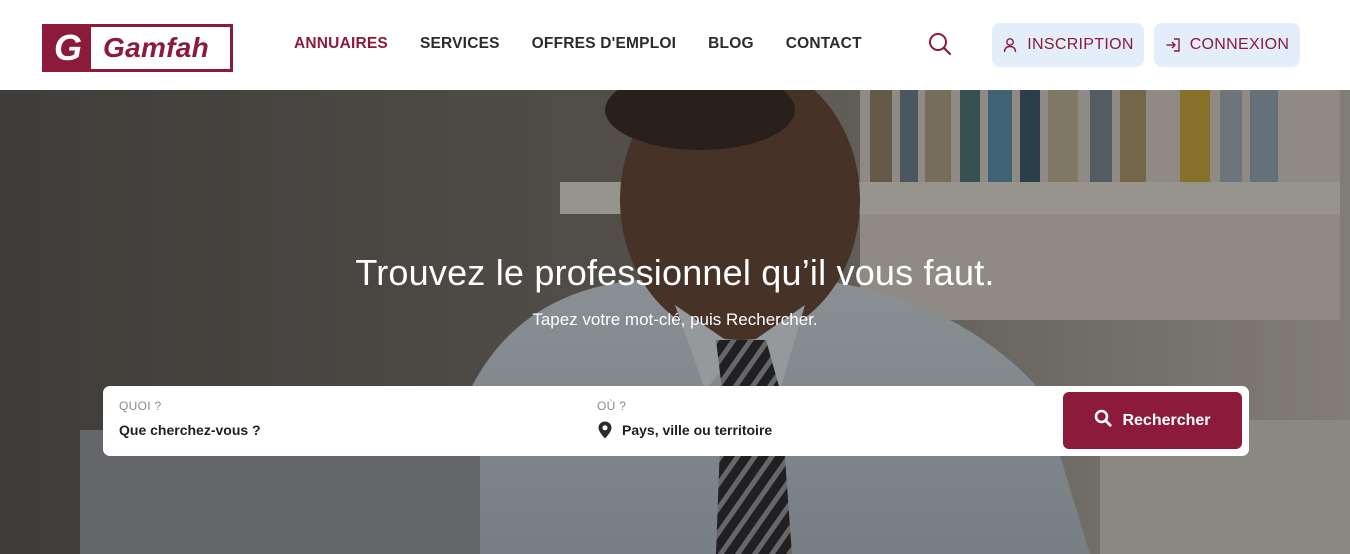 The image size is (1350, 554). What do you see at coordinates (1173, 45) in the screenshot?
I see `sign-in-icon` at bounding box center [1173, 45].